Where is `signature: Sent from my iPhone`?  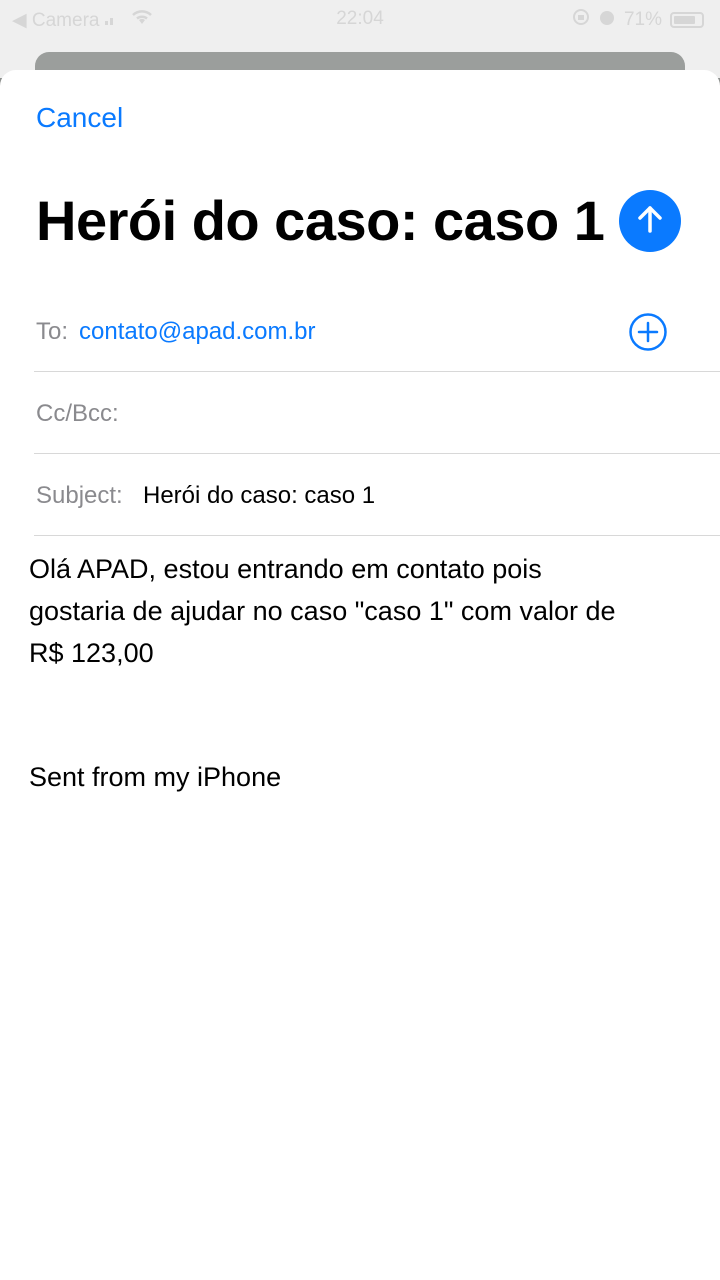
signature: Sent from my iPhone is located at coordinates (155, 777).